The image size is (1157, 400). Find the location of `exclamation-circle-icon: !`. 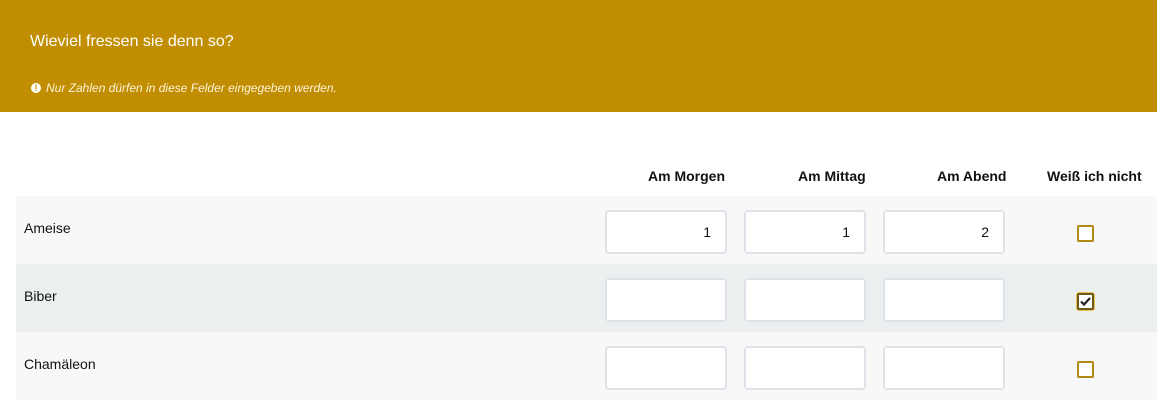

exclamation-circle-icon: ! is located at coordinates (36, 88).